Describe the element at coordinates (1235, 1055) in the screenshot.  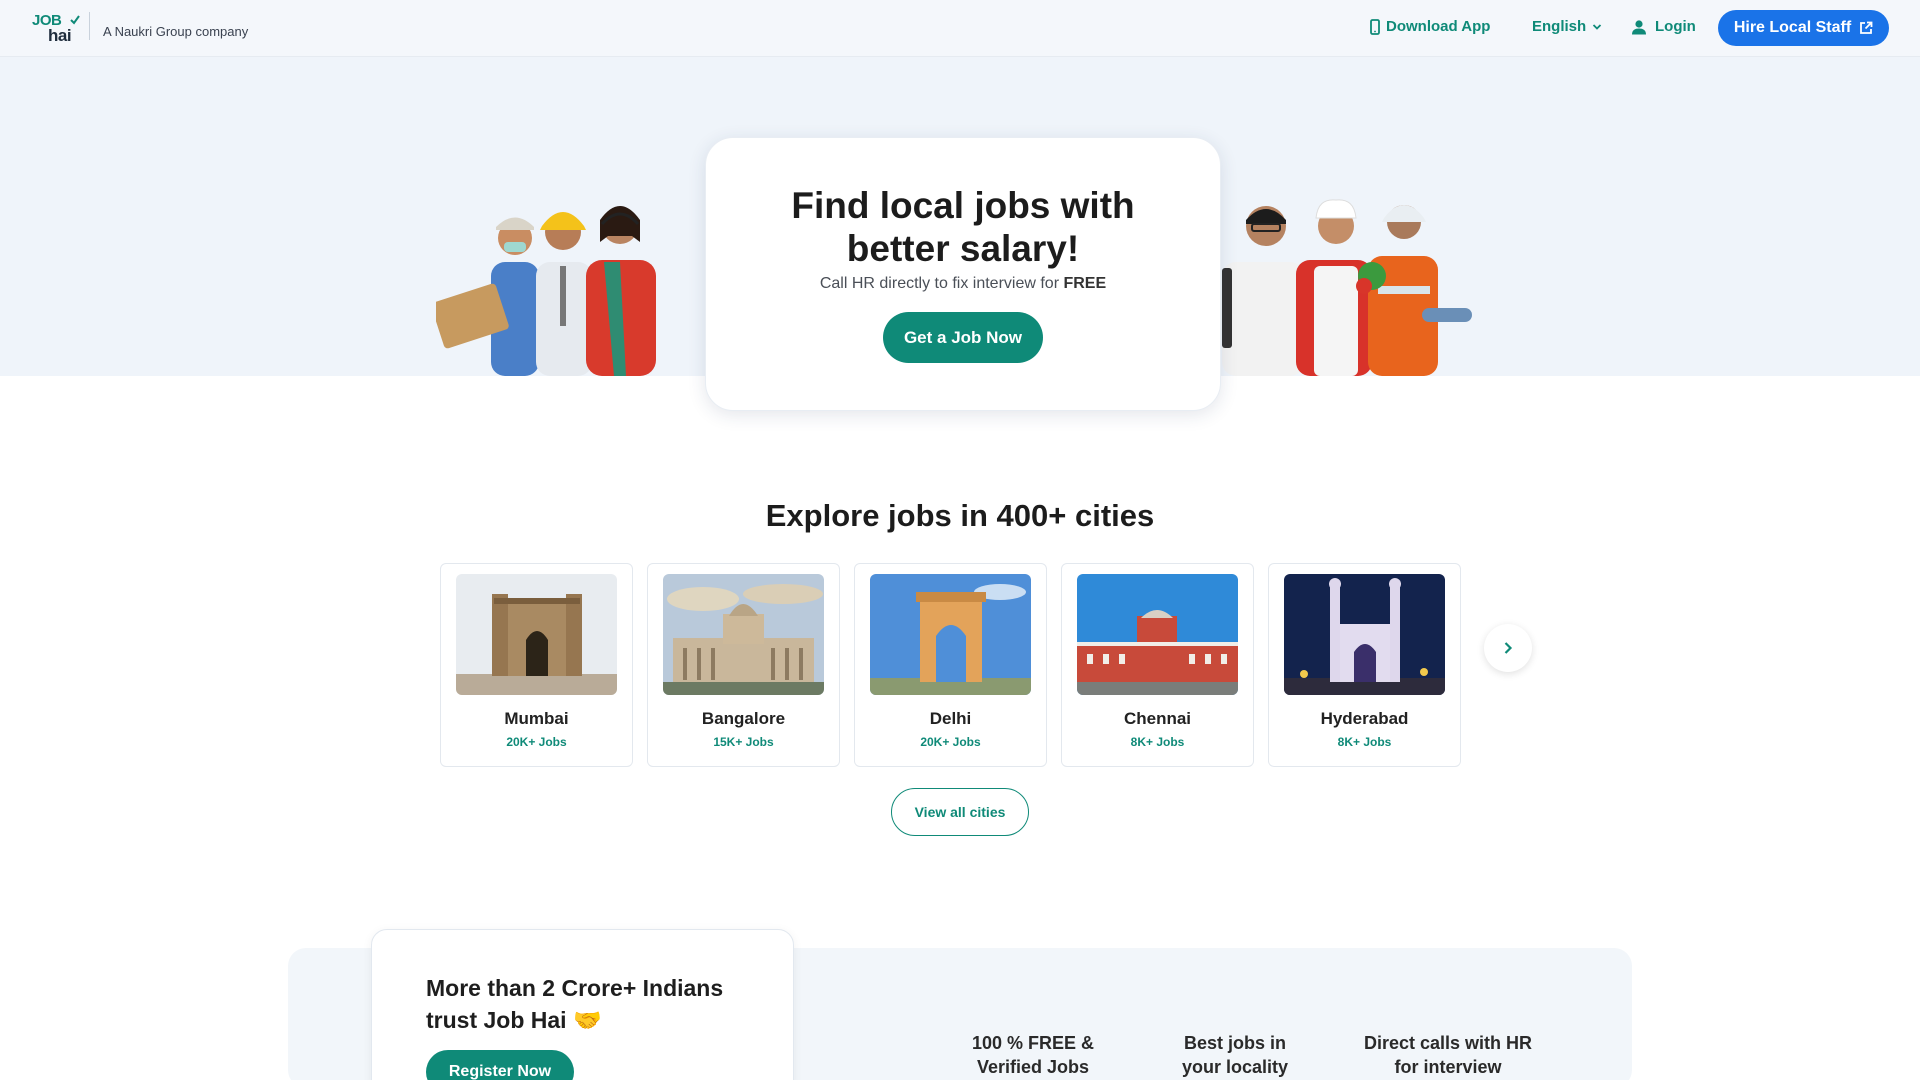
I see `feature-best-locality: Best jobs in your locality` at that location.